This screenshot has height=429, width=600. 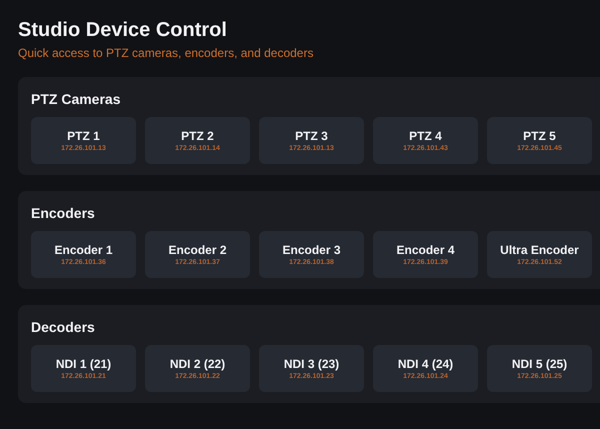 I want to click on section-title: Decoders, so click(x=63, y=327).